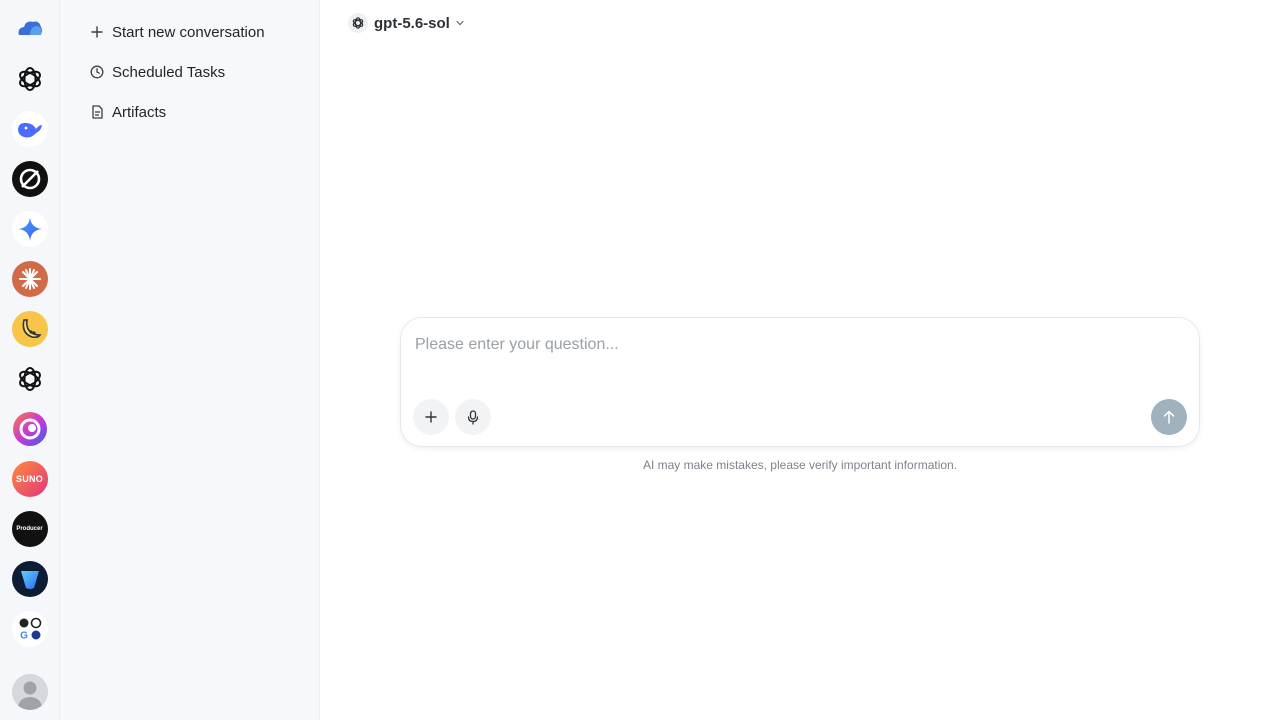 This screenshot has height=720, width=1280. Describe the element at coordinates (800, 382) in the screenshot. I see `message-composer` at that location.